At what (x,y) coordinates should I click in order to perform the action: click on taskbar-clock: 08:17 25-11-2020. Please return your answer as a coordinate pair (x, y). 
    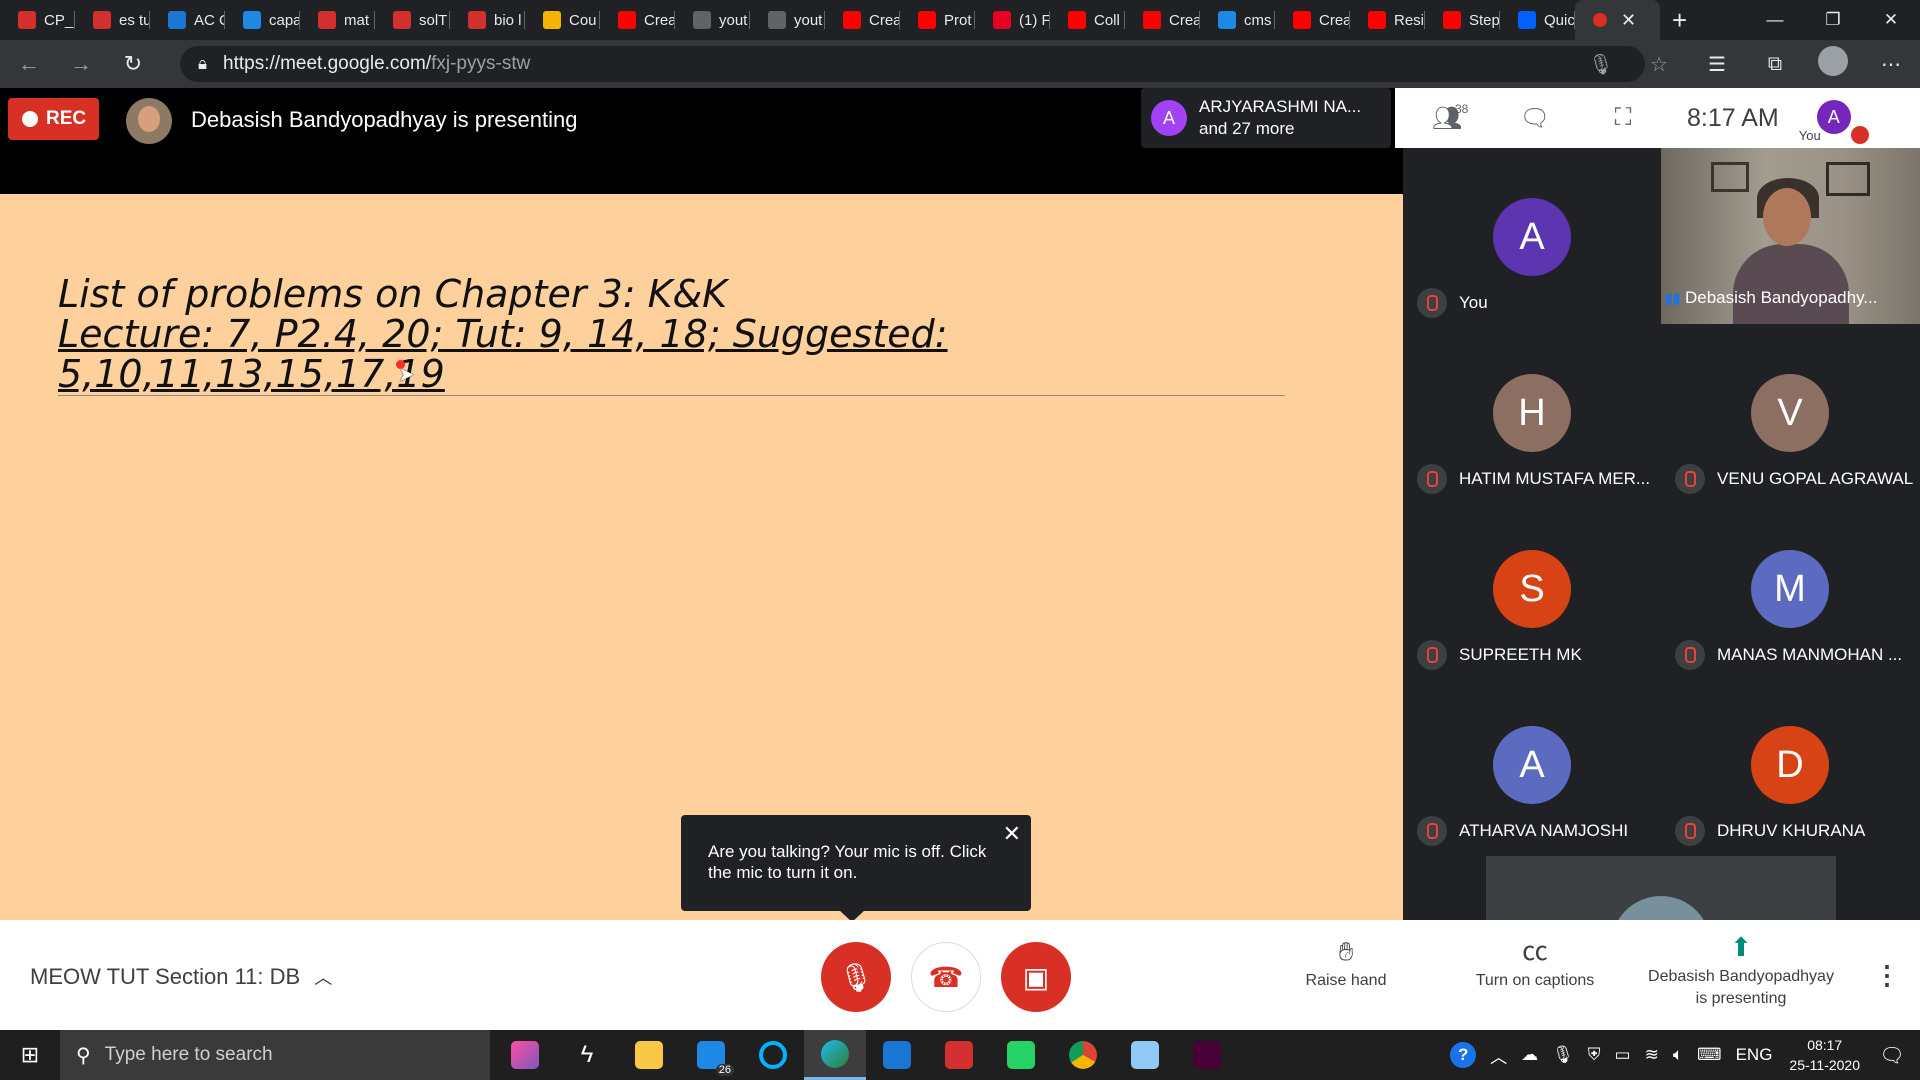
    Looking at the image, I should click on (1824, 1055).